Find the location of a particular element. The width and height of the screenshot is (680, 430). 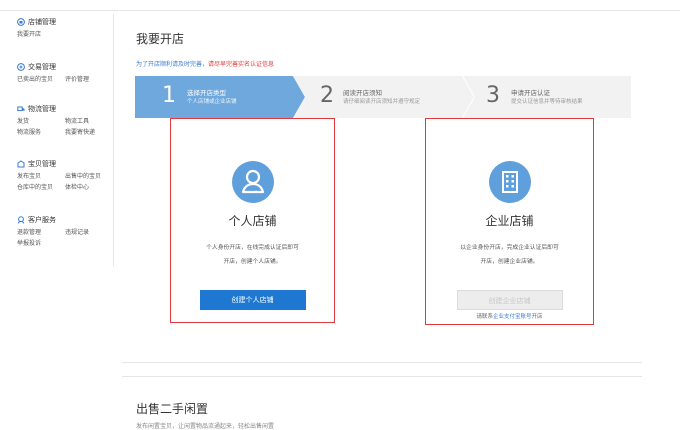

sidebar-group-title: 店铺管理 is located at coordinates (42, 22).